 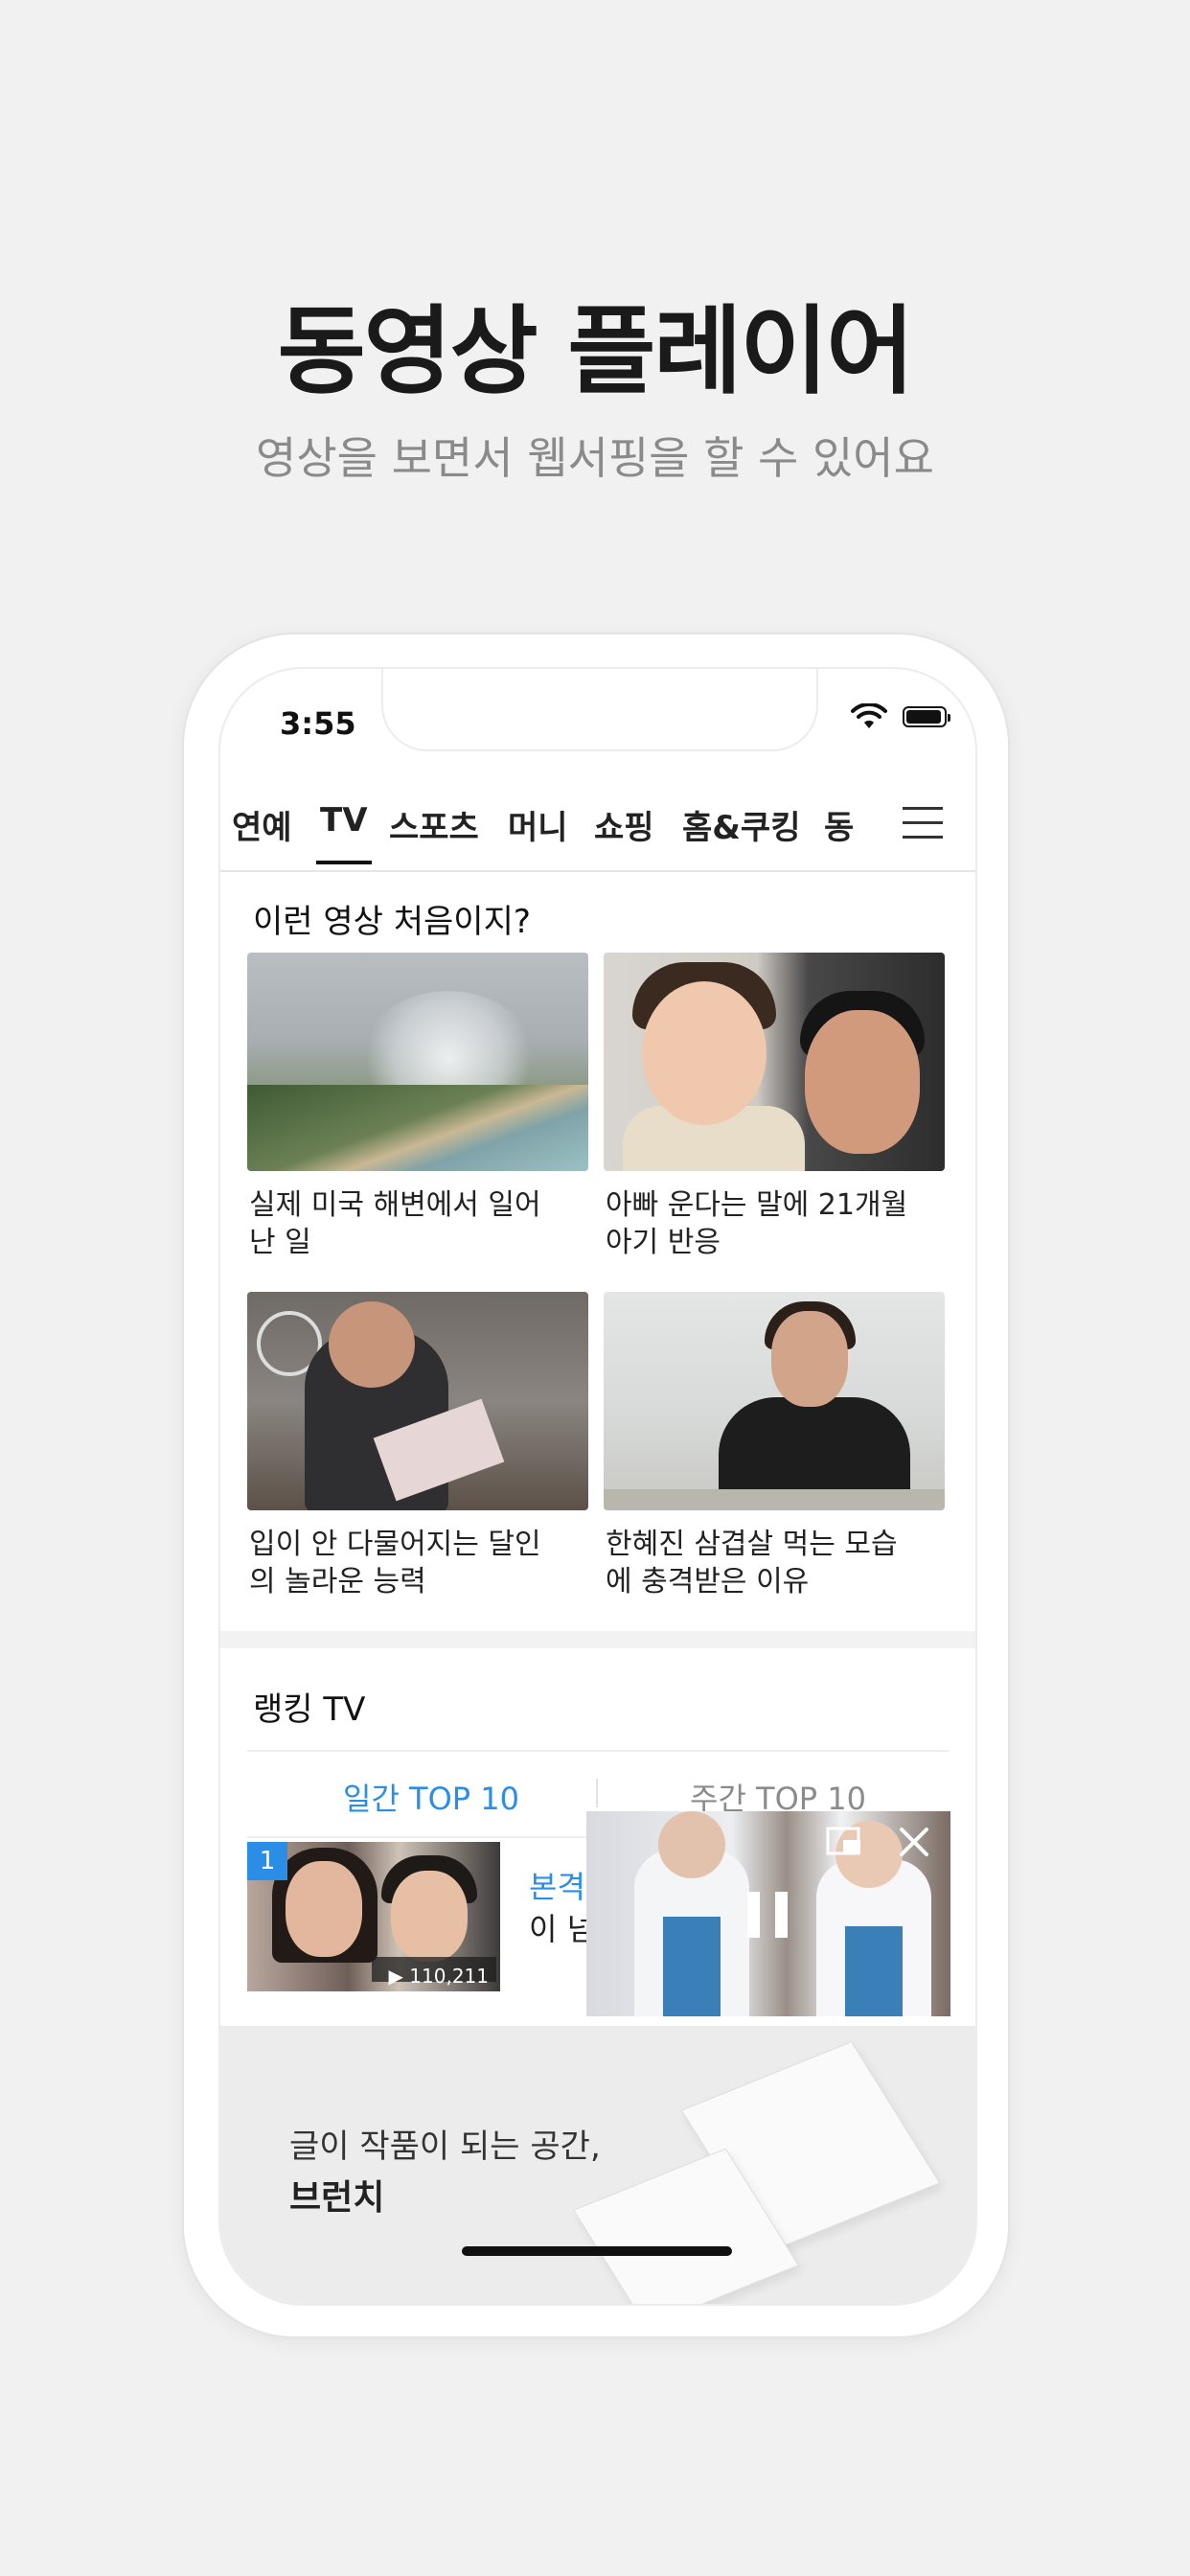 What do you see at coordinates (597, 1793) in the screenshot?
I see `tab-separator` at bounding box center [597, 1793].